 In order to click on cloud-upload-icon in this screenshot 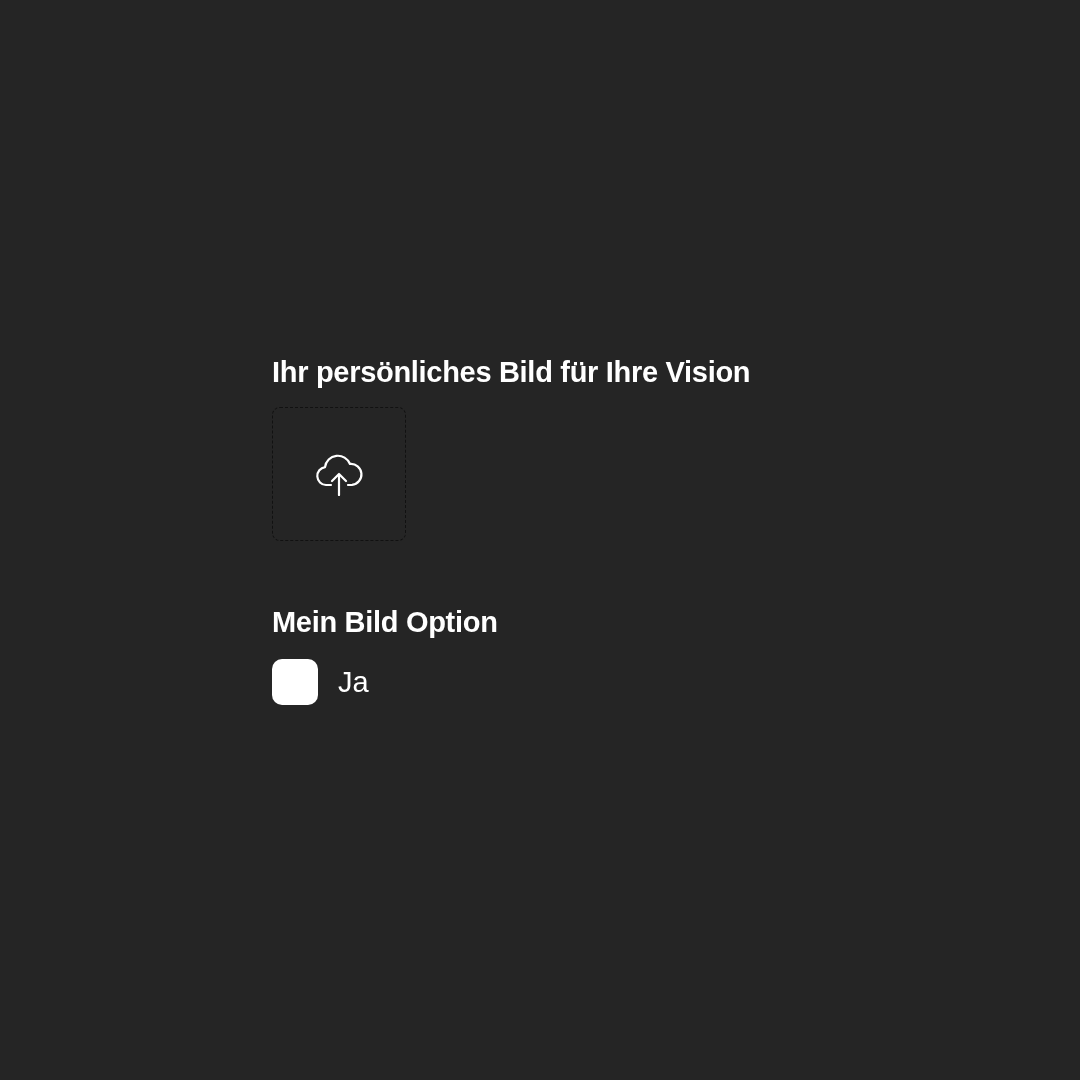, I will do `click(339, 474)`.